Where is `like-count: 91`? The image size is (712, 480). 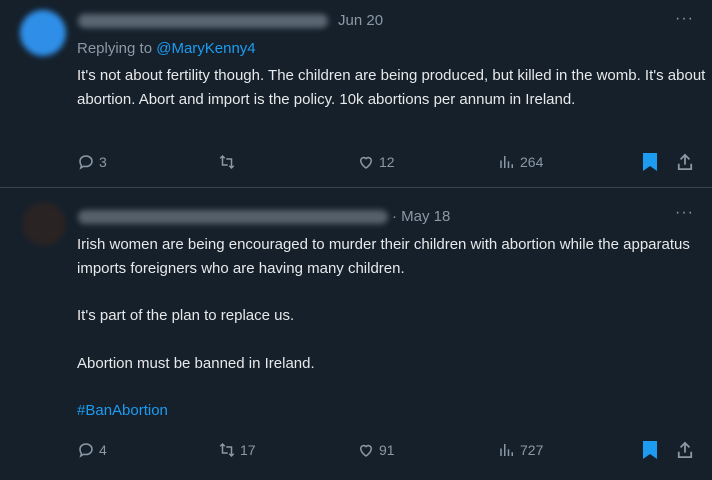
like-count: 91 is located at coordinates (387, 450).